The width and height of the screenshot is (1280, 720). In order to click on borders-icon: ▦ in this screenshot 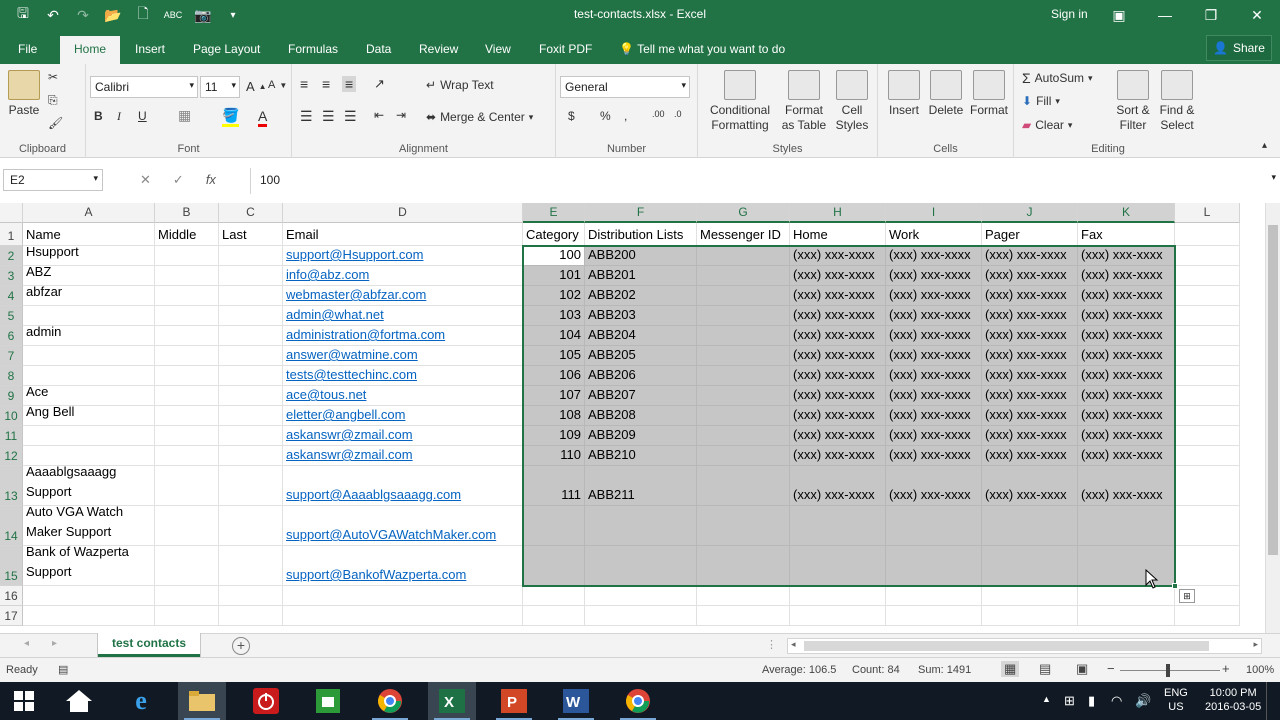, I will do `click(184, 115)`.